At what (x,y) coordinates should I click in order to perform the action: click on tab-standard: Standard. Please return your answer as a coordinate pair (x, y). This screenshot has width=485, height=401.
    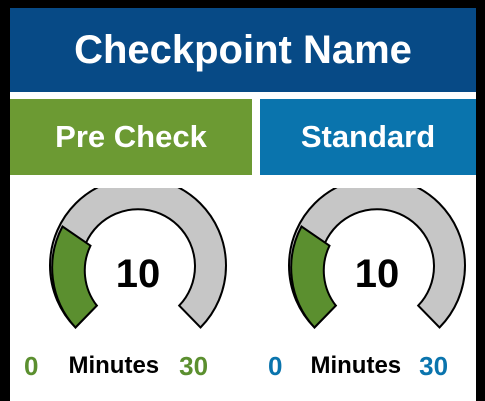
    Looking at the image, I should click on (368, 137).